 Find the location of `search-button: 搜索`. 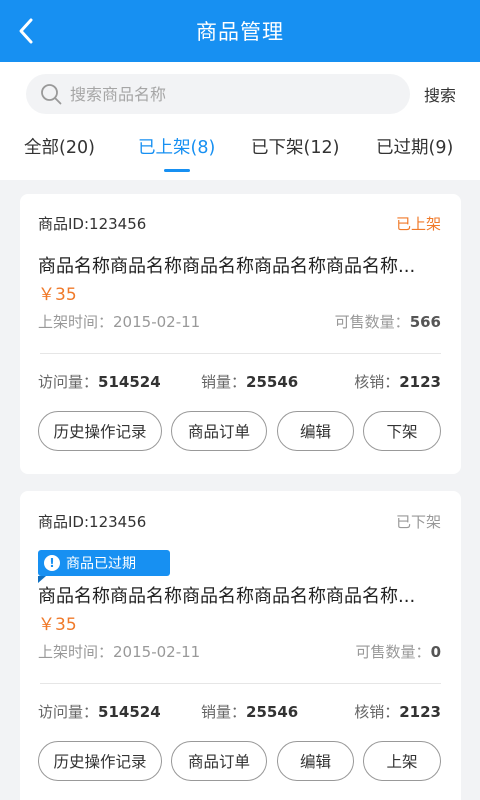

search-button: 搜索 is located at coordinates (440, 94).